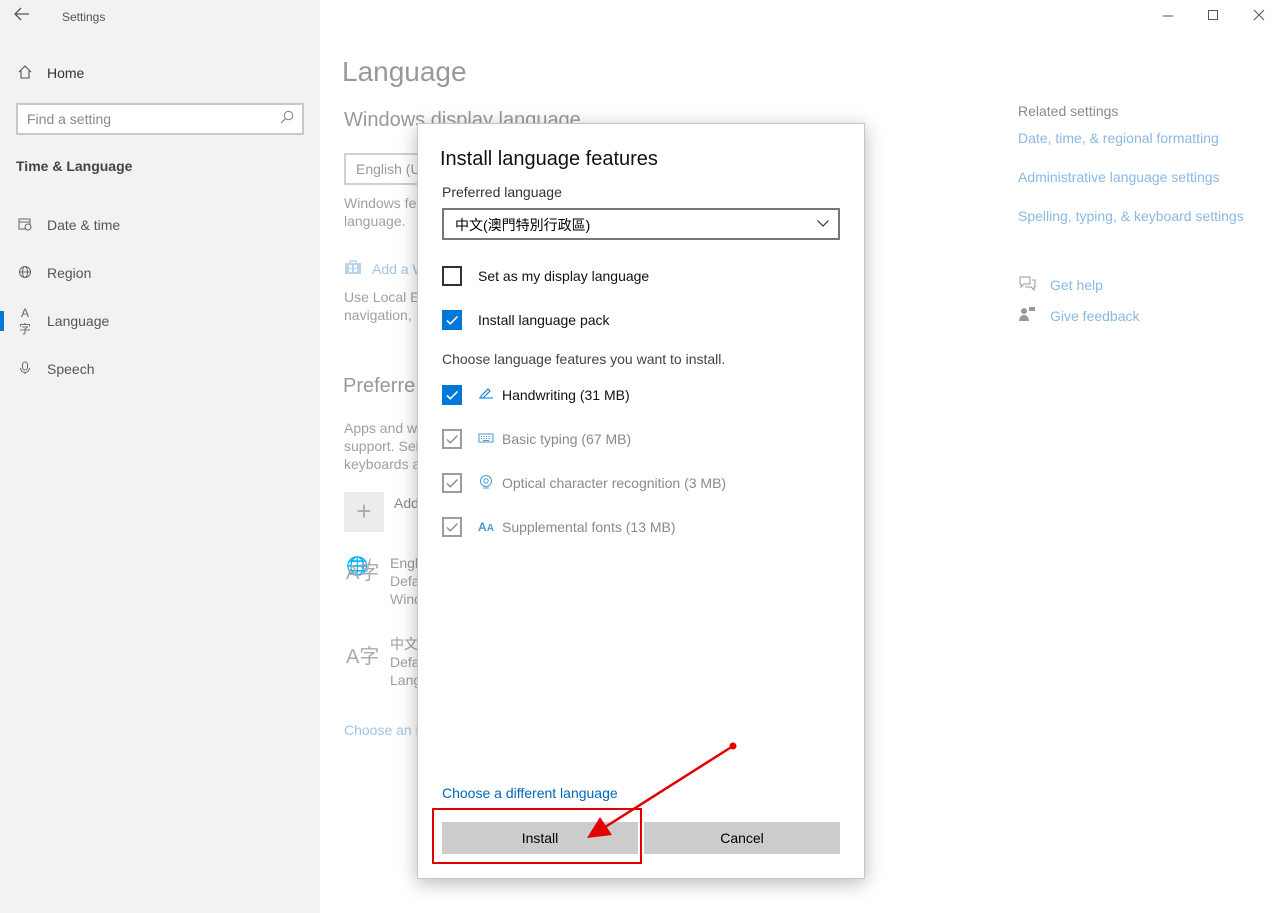 The height and width of the screenshot is (913, 1282). What do you see at coordinates (160, 321) in the screenshot?
I see `sidebar-item-language: A字 Language` at bounding box center [160, 321].